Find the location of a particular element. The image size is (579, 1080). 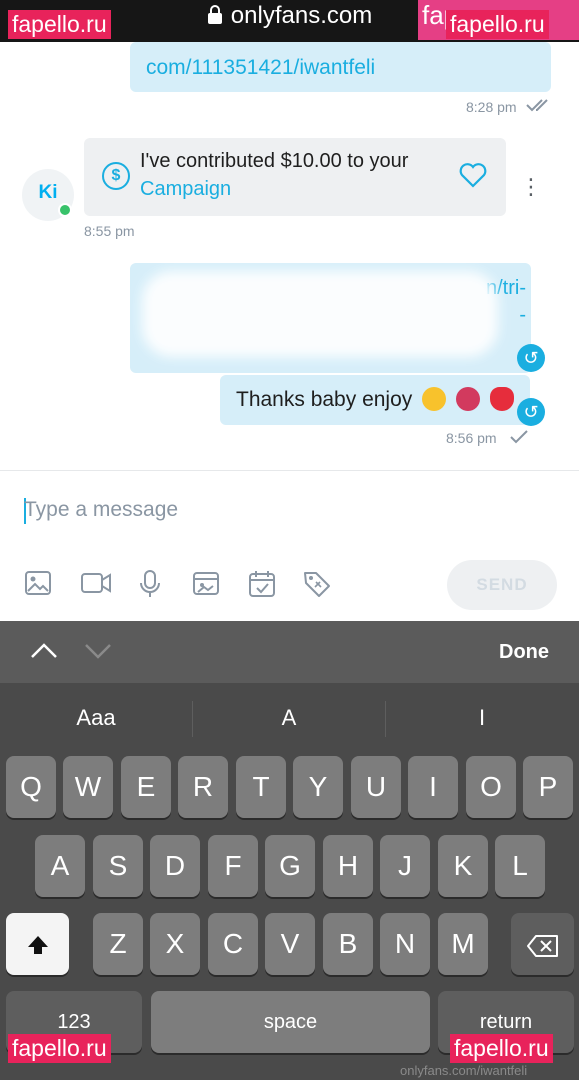

key: Y is located at coordinates (318, 787).